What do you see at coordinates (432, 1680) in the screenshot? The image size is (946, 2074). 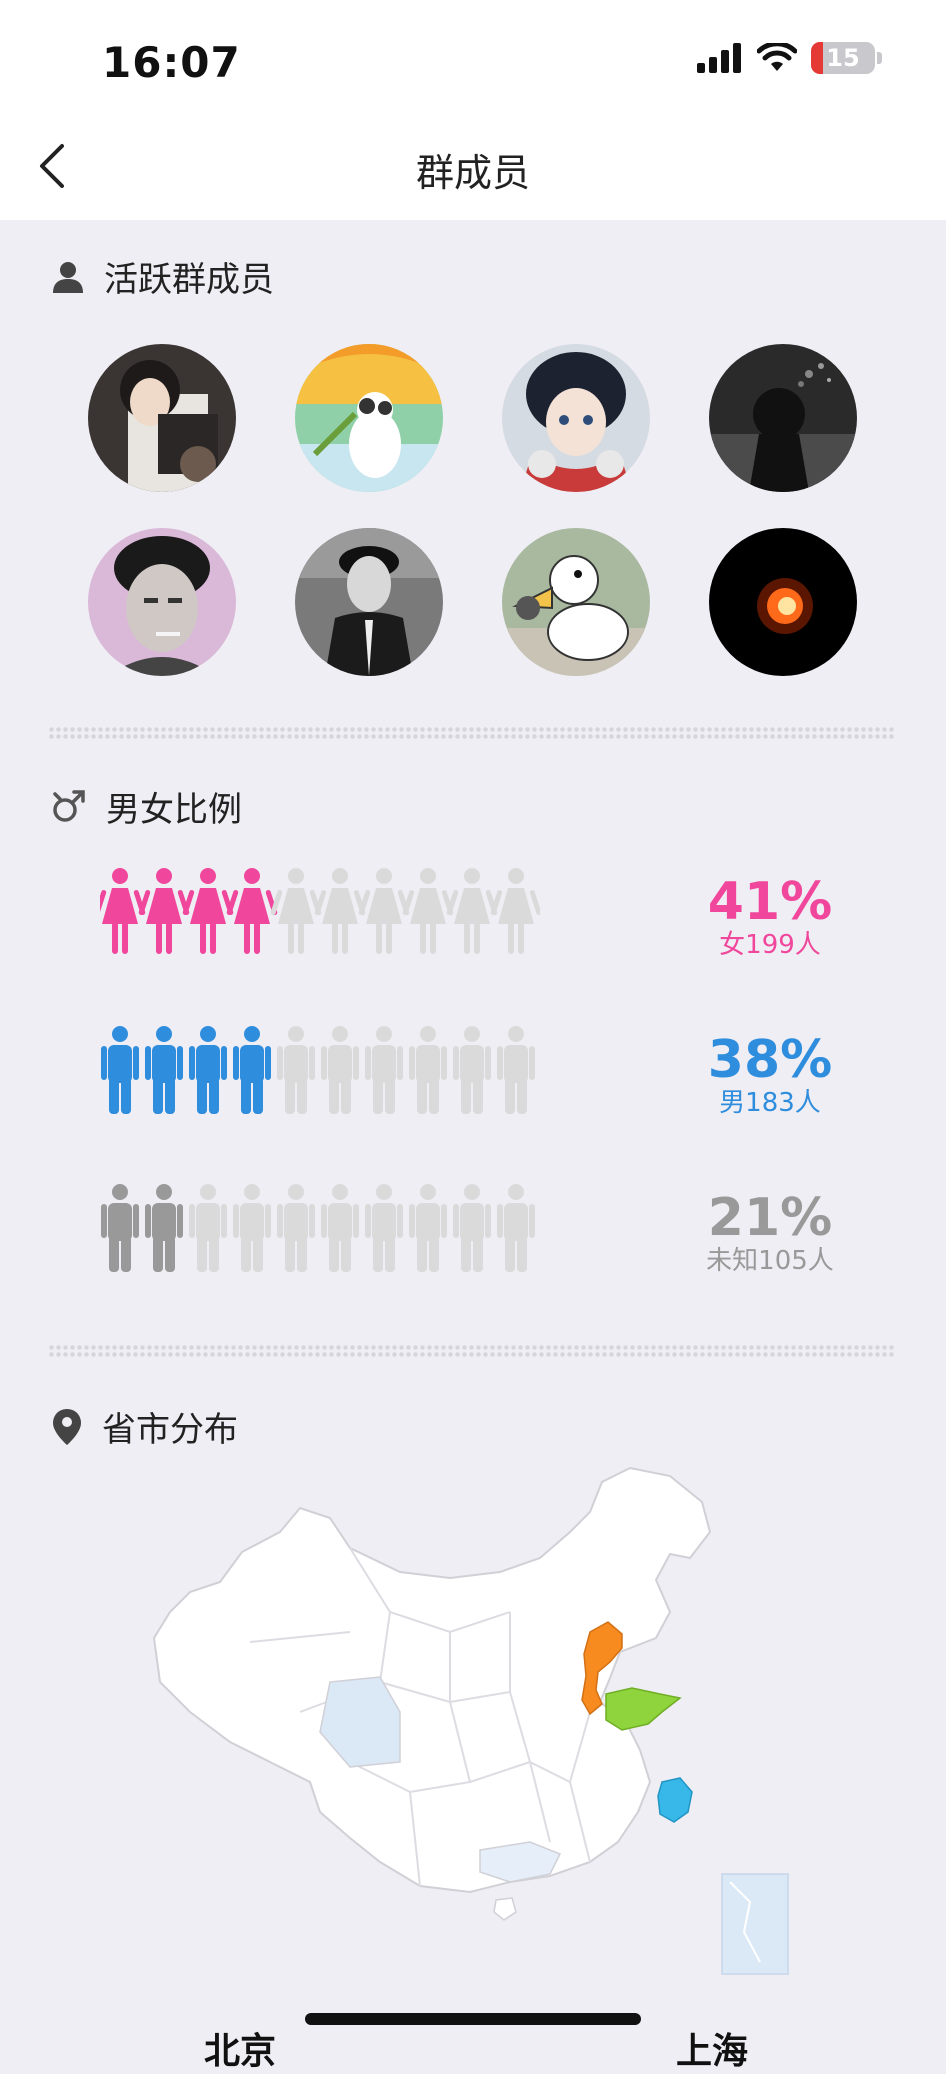 I see `china-outline` at bounding box center [432, 1680].